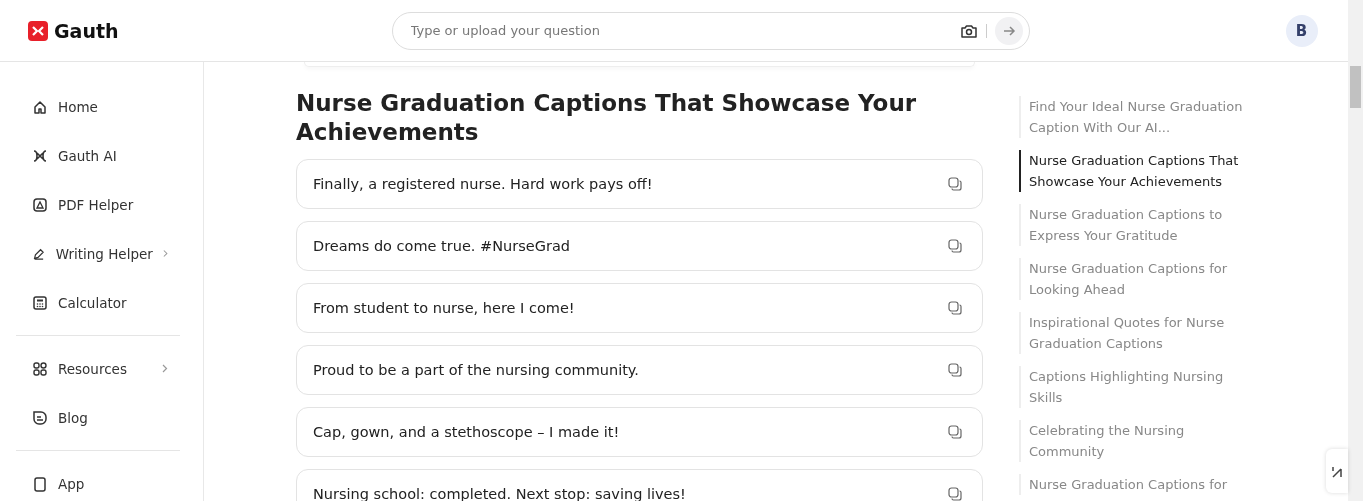 This screenshot has width=1363, height=501. What do you see at coordinates (98, 368) in the screenshot?
I see `sidebar-item: Resources` at bounding box center [98, 368].